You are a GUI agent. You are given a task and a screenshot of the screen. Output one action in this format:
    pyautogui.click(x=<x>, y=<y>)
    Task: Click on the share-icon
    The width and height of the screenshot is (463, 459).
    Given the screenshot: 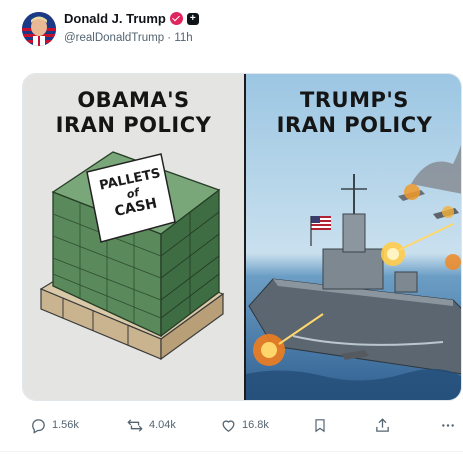 What is the action you would take?
    pyautogui.click(x=382, y=424)
    